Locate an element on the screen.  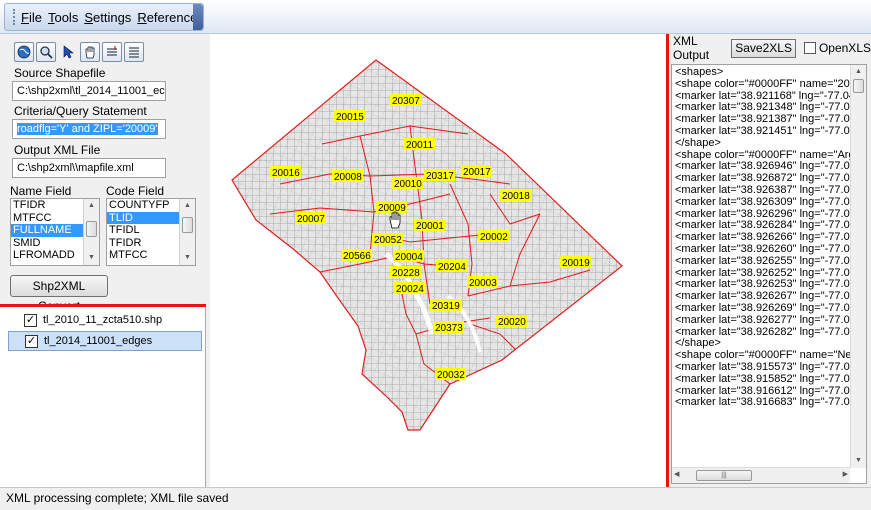
menu-tools: Tools is located at coordinates (63, 17).